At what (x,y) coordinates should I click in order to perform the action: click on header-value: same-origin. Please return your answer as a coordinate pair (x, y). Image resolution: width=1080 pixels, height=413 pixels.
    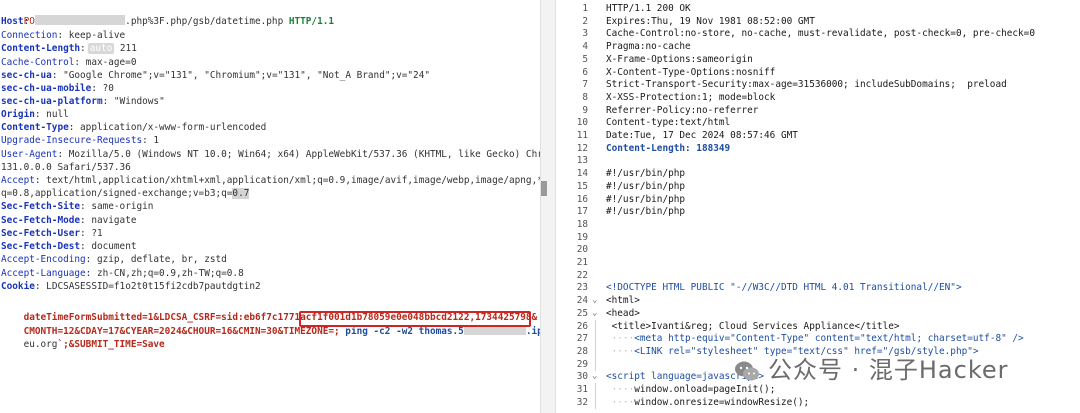
    Looking at the image, I should click on (119, 206).